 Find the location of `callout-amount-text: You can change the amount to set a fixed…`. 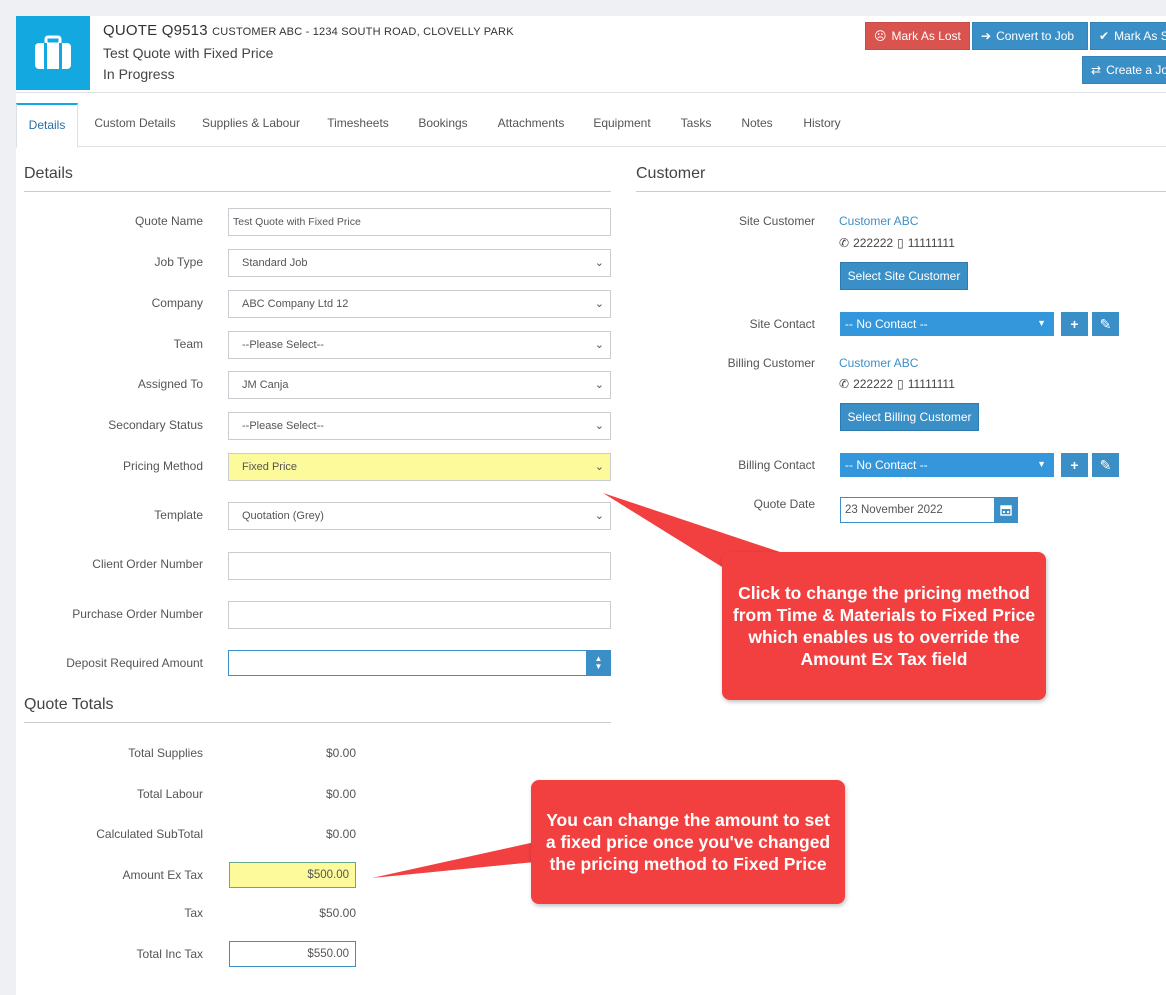

callout-amount-text: You can change the amount to set a fixed… is located at coordinates (688, 842).